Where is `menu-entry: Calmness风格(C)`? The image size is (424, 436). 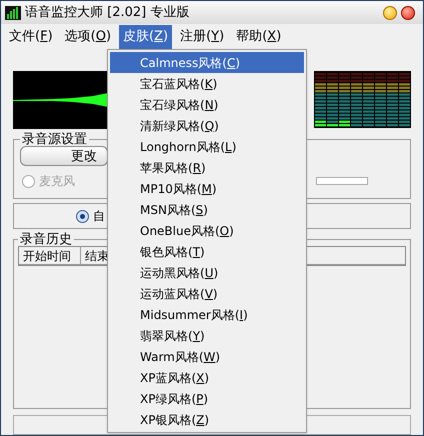
menu-entry: Calmness风格(C) is located at coordinates (207, 62).